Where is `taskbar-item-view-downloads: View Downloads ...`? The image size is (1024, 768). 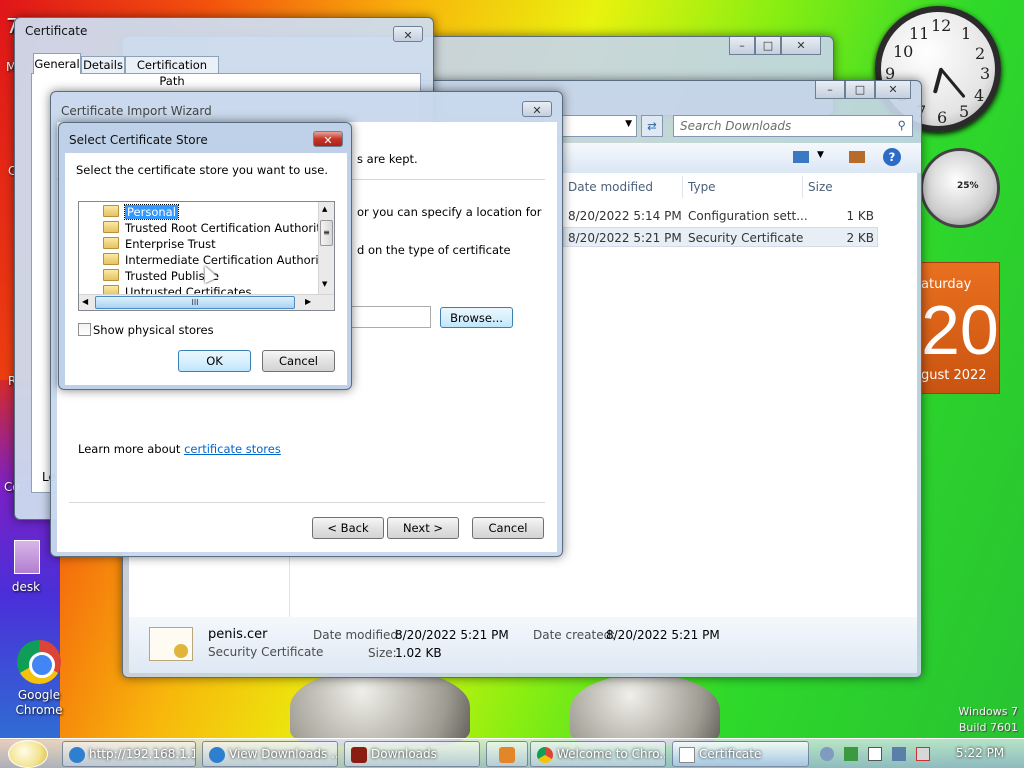
taskbar-item-view-downloads: View Downloads ... is located at coordinates (270, 754).